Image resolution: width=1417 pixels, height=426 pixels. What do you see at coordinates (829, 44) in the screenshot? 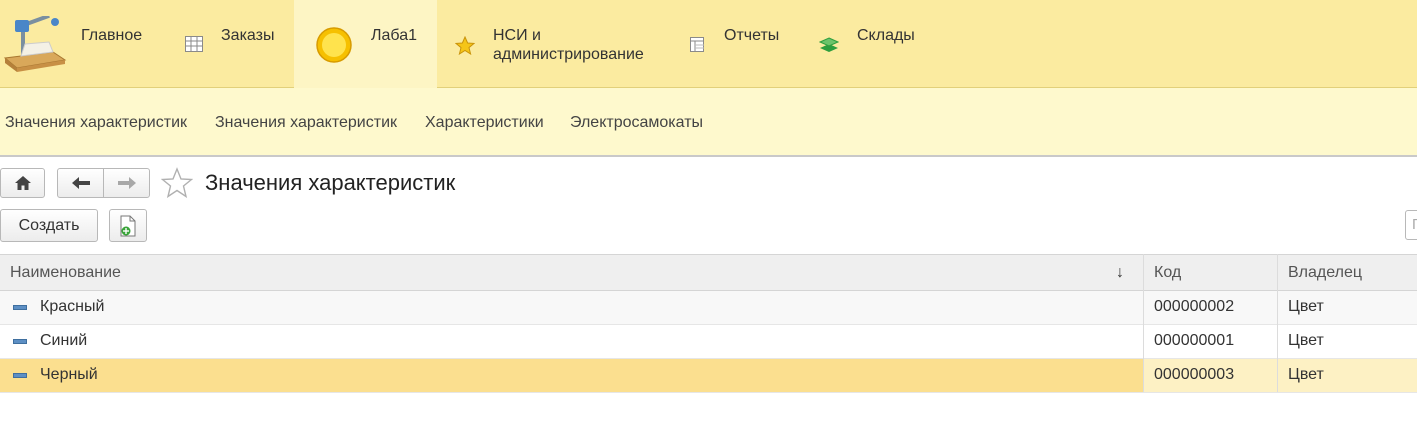
I see `layers-icon` at bounding box center [829, 44].